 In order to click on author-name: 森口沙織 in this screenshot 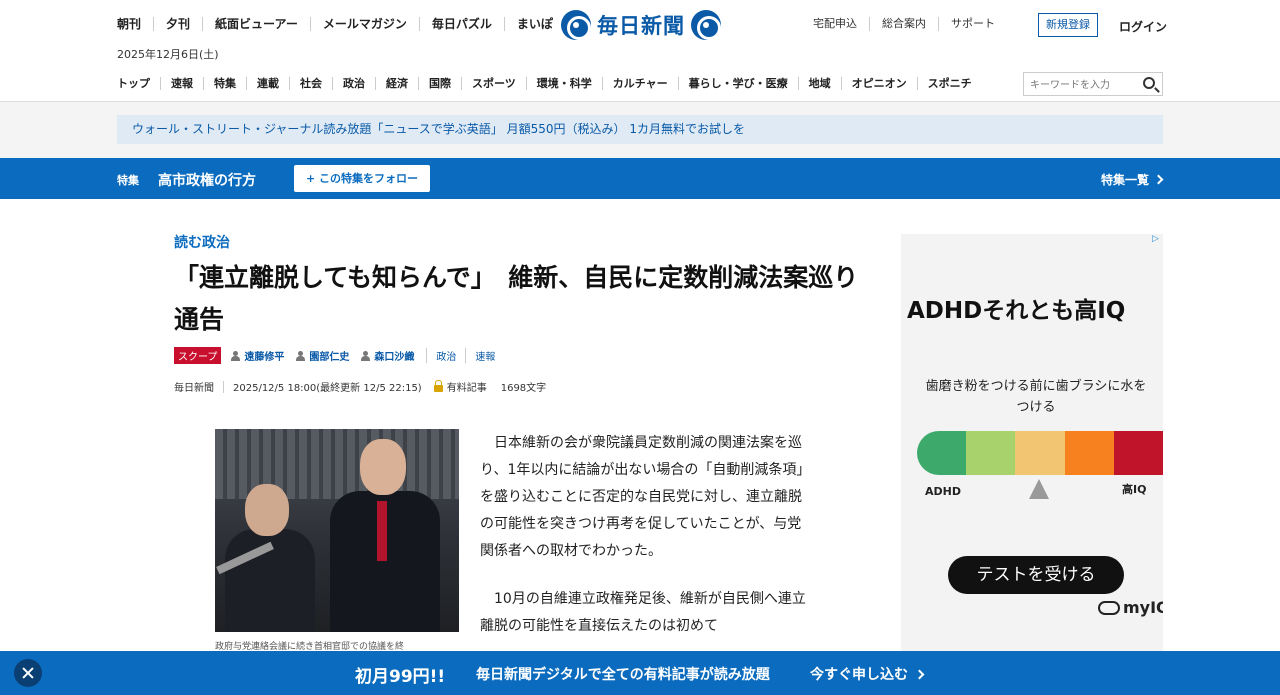, I will do `click(394, 357)`.